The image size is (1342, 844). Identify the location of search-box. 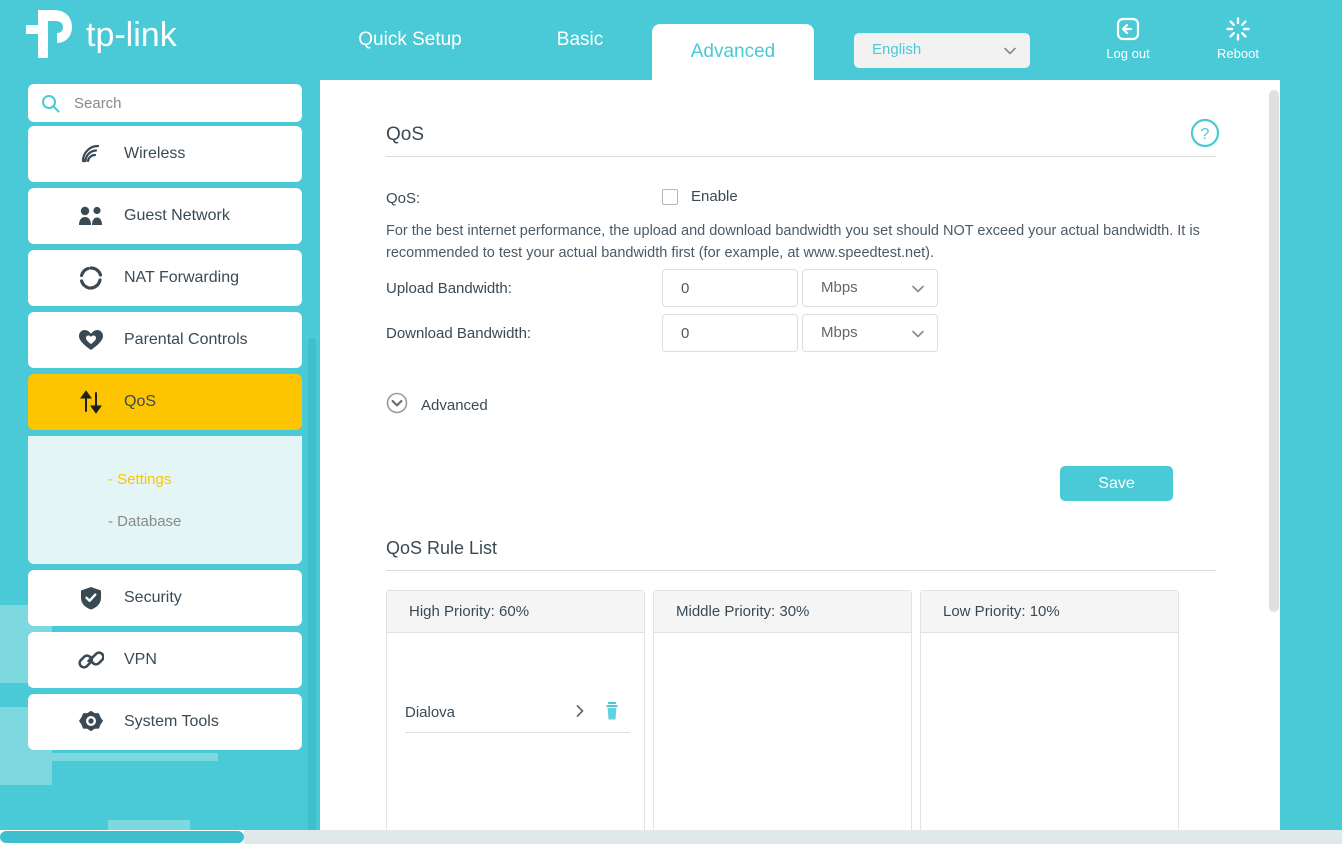
(165, 103).